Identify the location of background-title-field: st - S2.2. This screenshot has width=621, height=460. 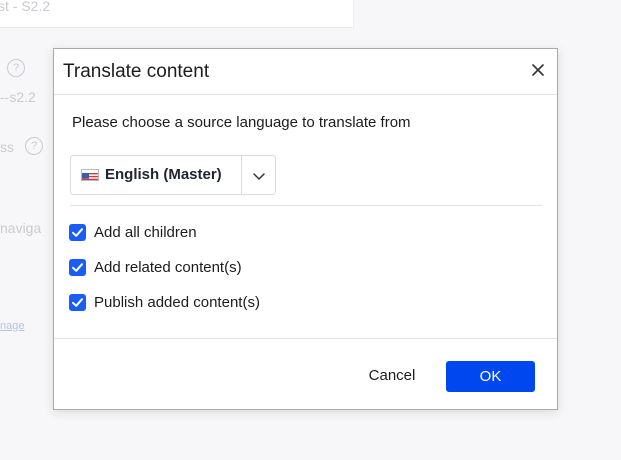
(177, 14).